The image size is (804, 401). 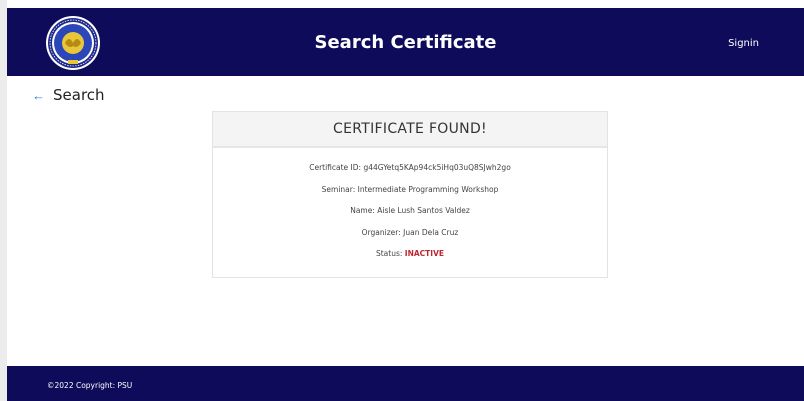 I want to click on arrow-left-icon: ←, so click(x=38, y=95).